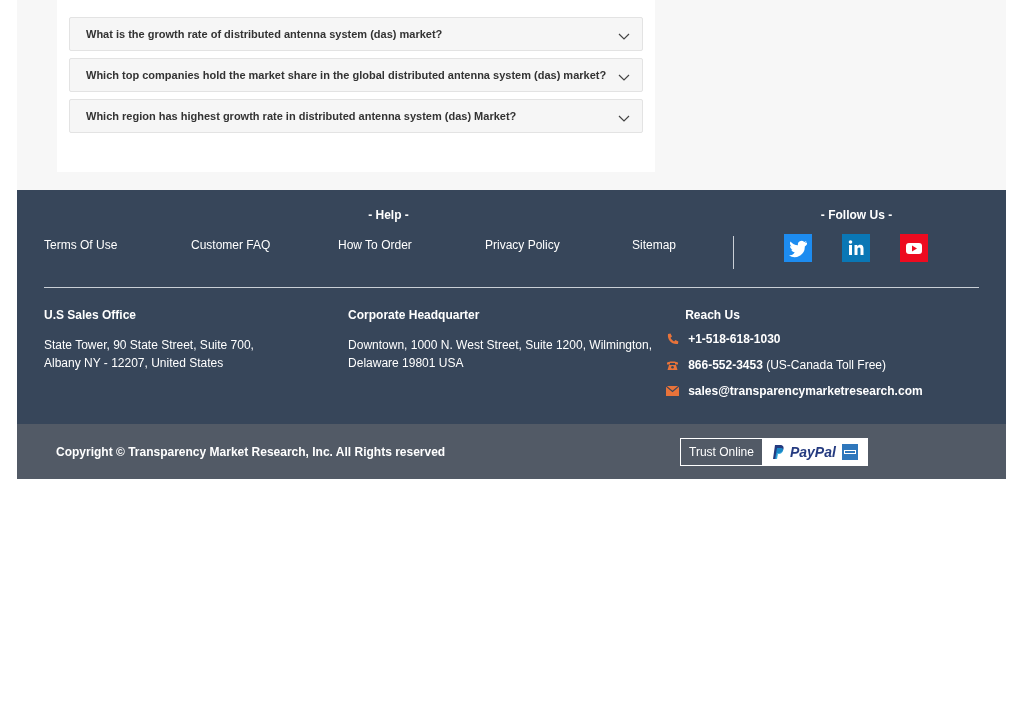  I want to click on card-icon, so click(849, 451).